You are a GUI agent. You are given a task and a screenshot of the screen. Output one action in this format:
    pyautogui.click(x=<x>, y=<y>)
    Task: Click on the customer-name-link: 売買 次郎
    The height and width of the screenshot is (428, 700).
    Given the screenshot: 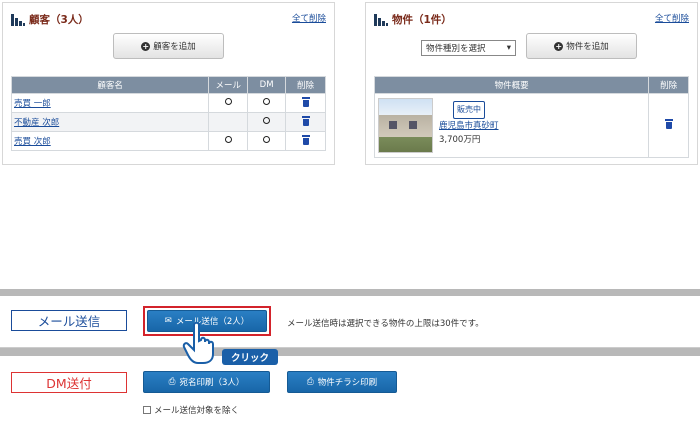 What is the action you would take?
    pyautogui.click(x=32, y=142)
    